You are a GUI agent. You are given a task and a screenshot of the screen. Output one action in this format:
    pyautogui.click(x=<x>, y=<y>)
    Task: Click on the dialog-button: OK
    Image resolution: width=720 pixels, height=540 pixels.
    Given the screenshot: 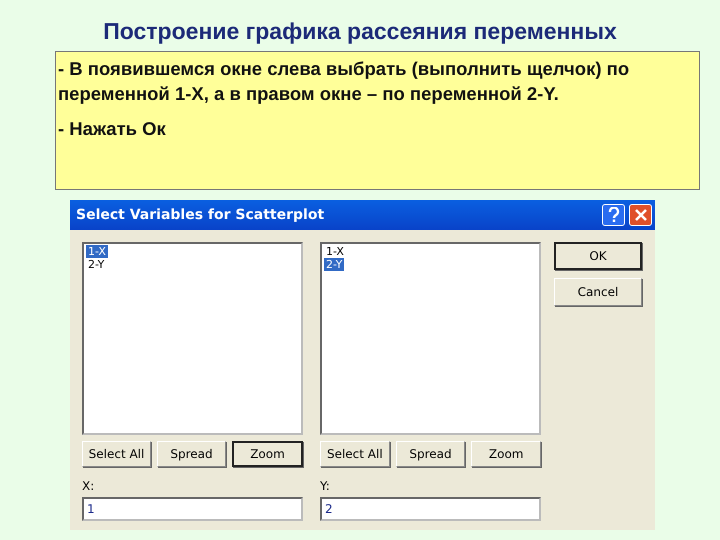 What is the action you would take?
    pyautogui.click(x=598, y=256)
    